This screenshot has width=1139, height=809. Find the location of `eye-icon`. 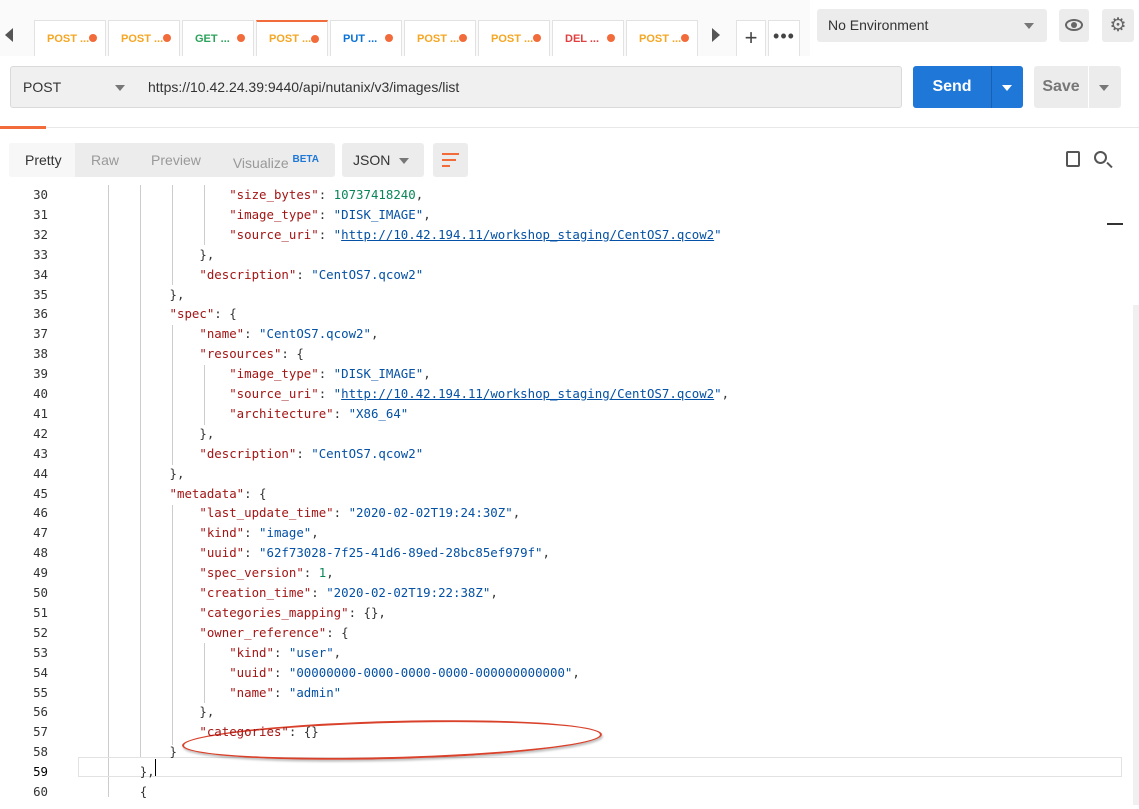

eye-icon is located at coordinates (1074, 25).